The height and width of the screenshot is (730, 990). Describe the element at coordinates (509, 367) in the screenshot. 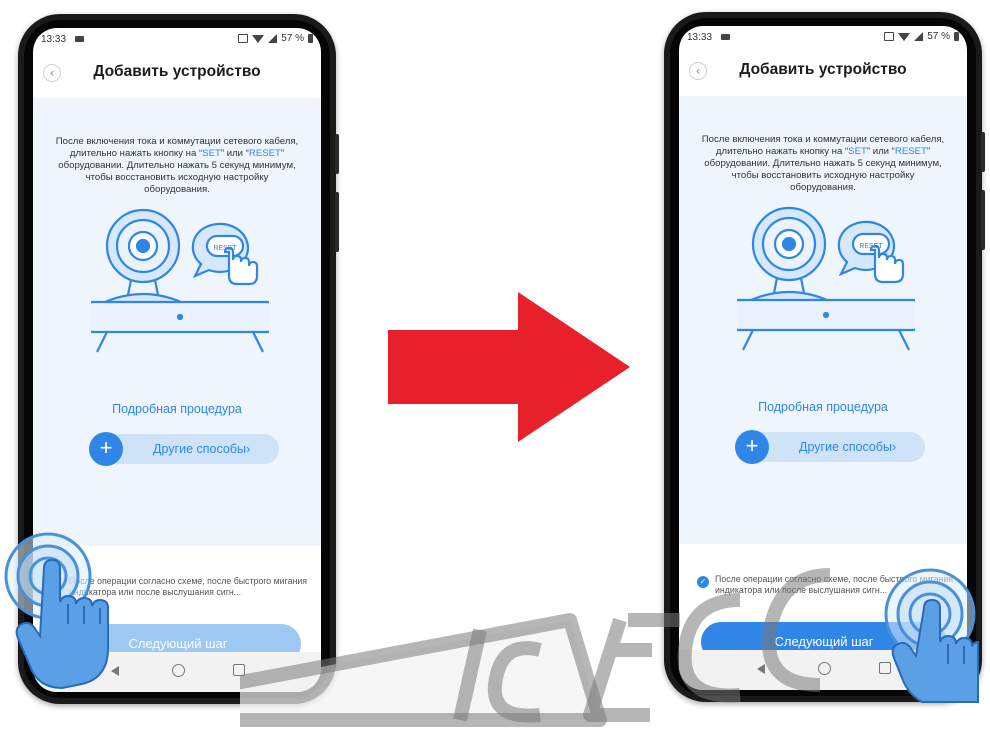

I see `right-arrow-icon` at that location.